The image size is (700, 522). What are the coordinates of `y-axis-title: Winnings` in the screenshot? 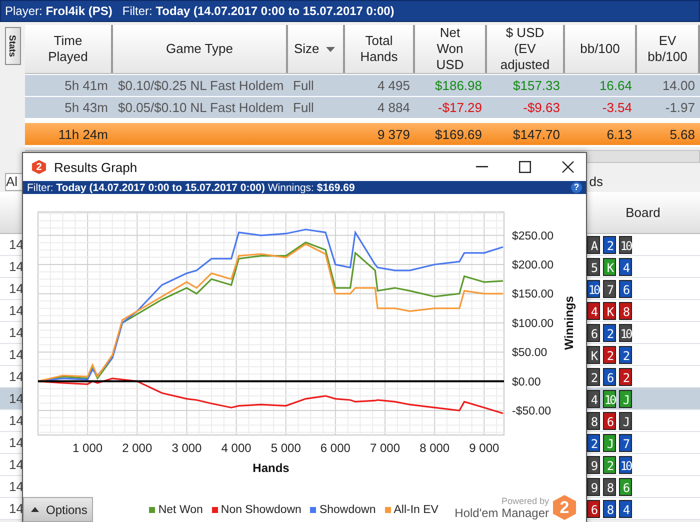 It's located at (569, 323).